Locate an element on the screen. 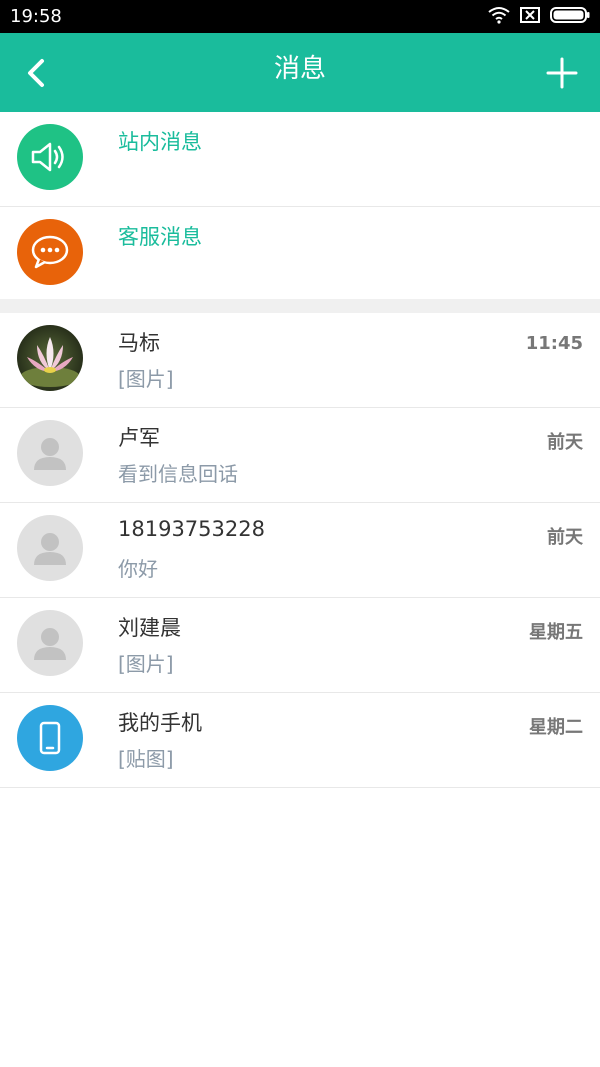 The width and height of the screenshot is (600, 1067). contact-name: 18193753228 is located at coordinates (191, 529).